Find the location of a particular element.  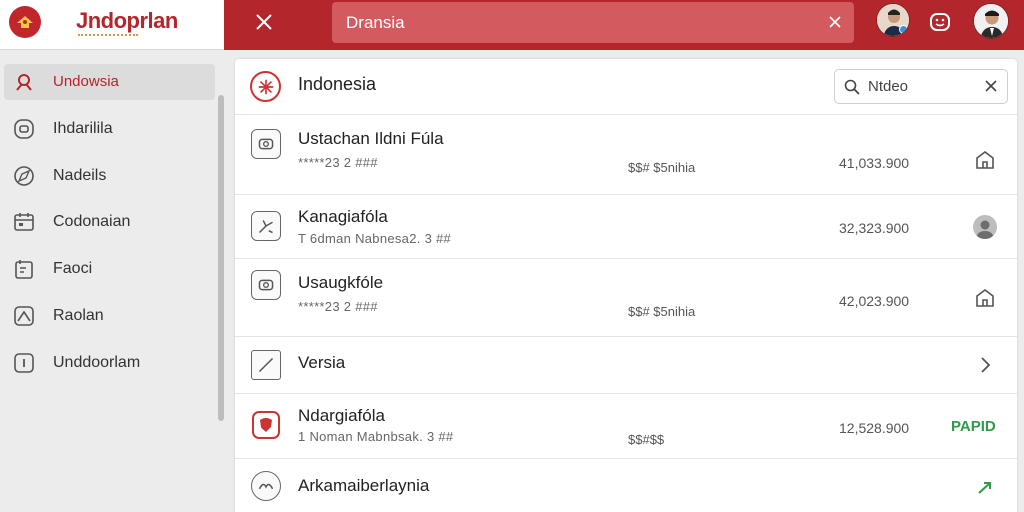

online-status-icon is located at coordinates (903, 29).